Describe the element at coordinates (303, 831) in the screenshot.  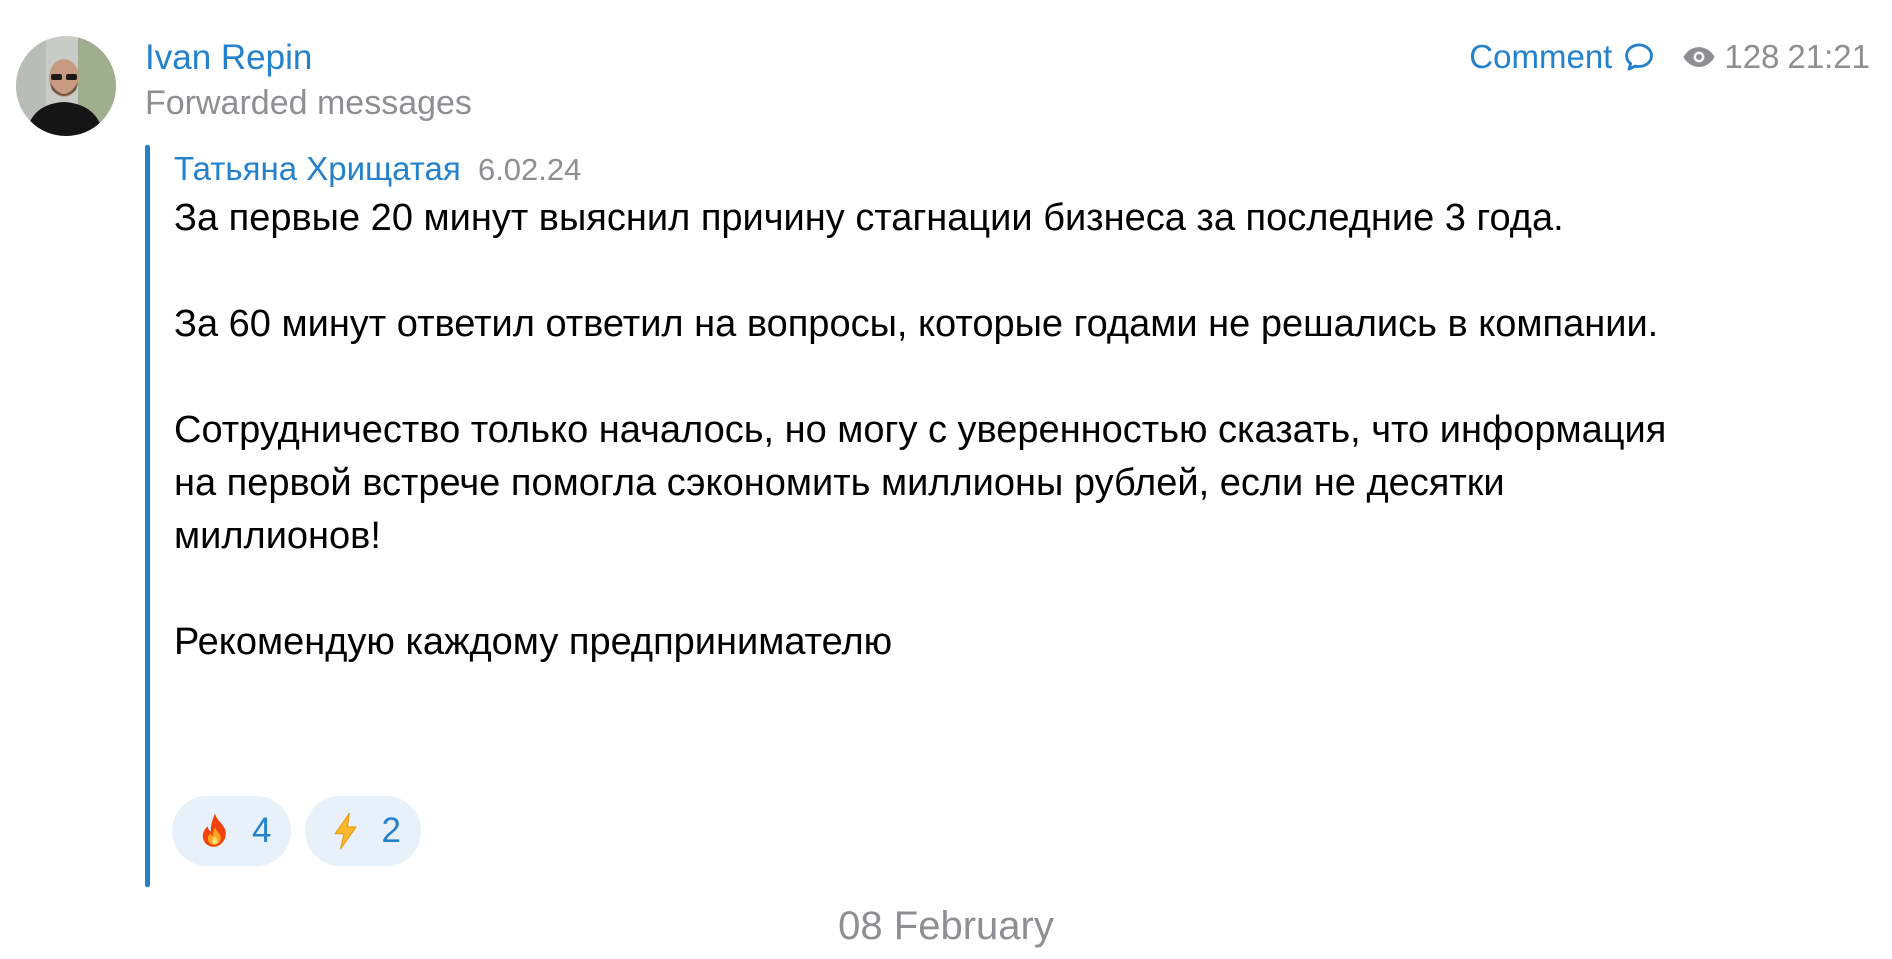
I see `reactions-bar: 4 2` at that location.